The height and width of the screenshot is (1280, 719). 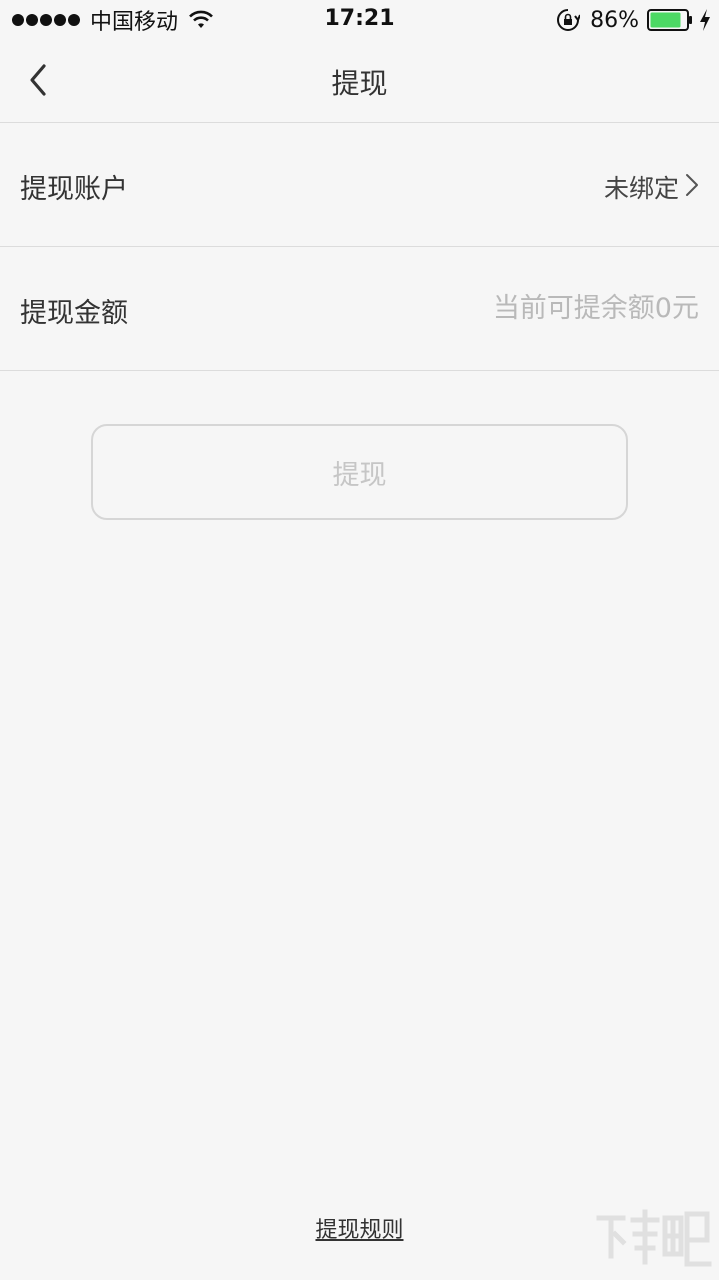 I want to click on watermark-logo, so click(x=654, y=1238).